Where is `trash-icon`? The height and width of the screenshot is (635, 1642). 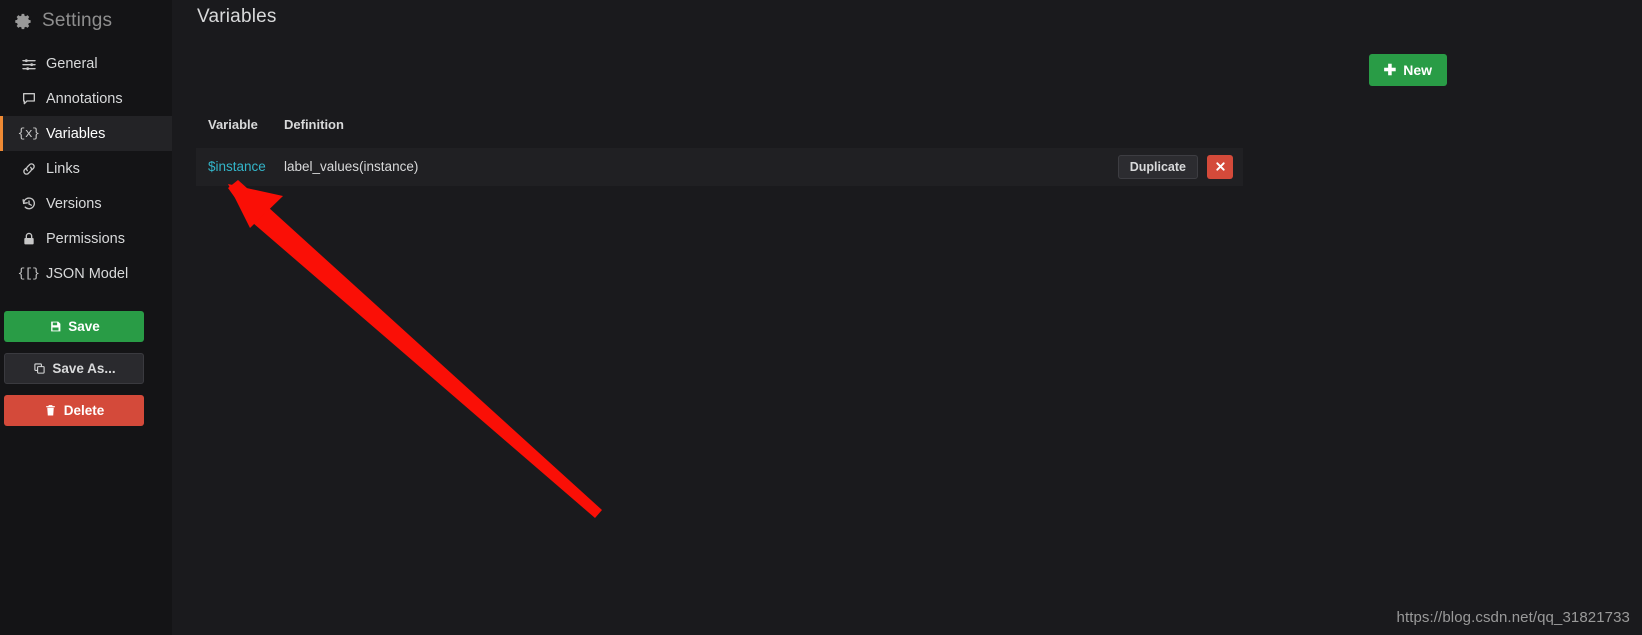
trash-icon is located at coordinates (51, 411).